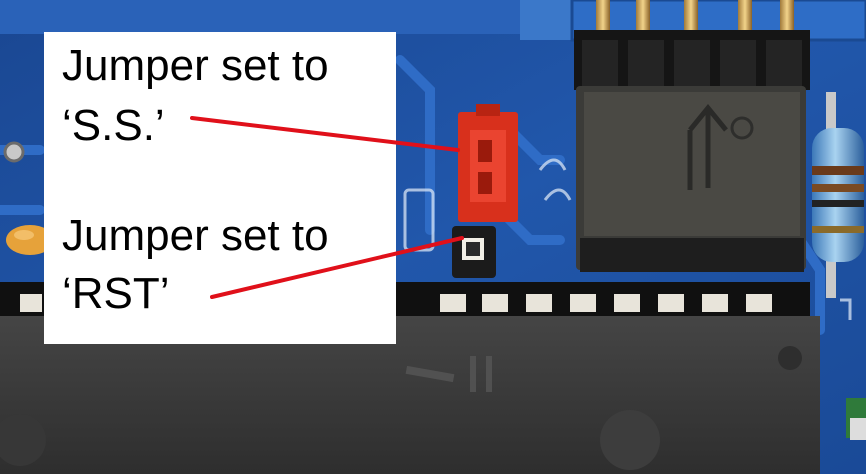 The height and width of the screenshot is (474, 866). I want to click on jumper-rst, so click(474, 252).